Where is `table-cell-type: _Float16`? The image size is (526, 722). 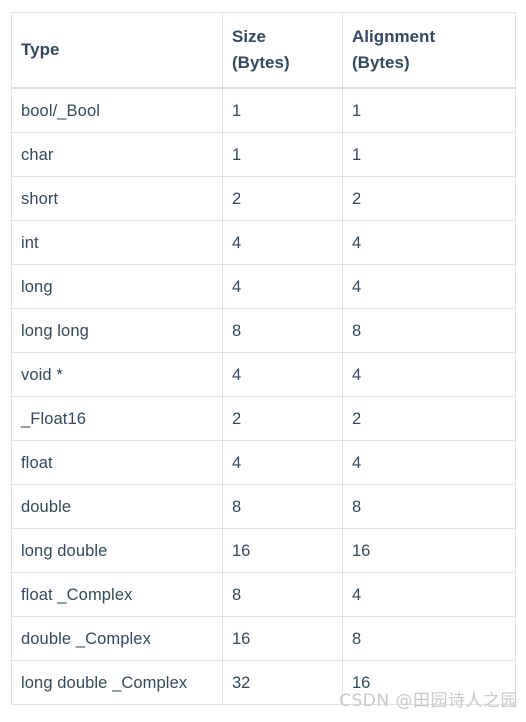
table-cell-type: _Float16 is located at coordinates (117, 418).